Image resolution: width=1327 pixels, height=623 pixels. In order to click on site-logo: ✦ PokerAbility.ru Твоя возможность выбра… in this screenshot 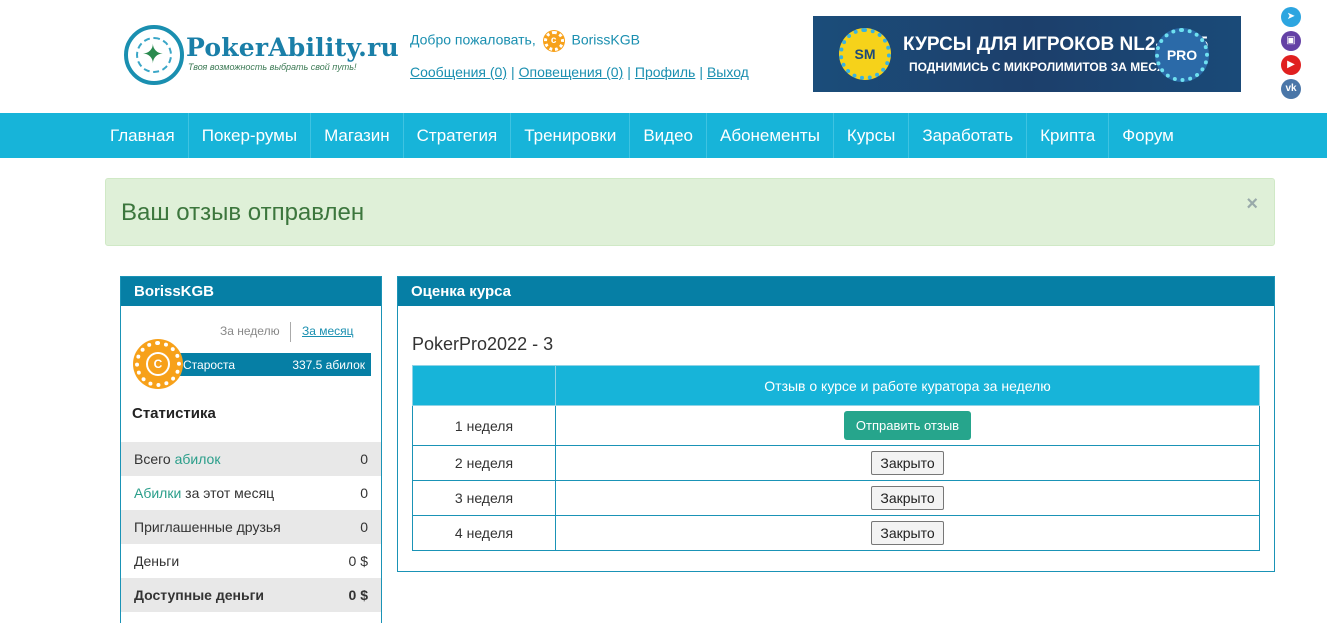, I will do `click(261, 56)`.